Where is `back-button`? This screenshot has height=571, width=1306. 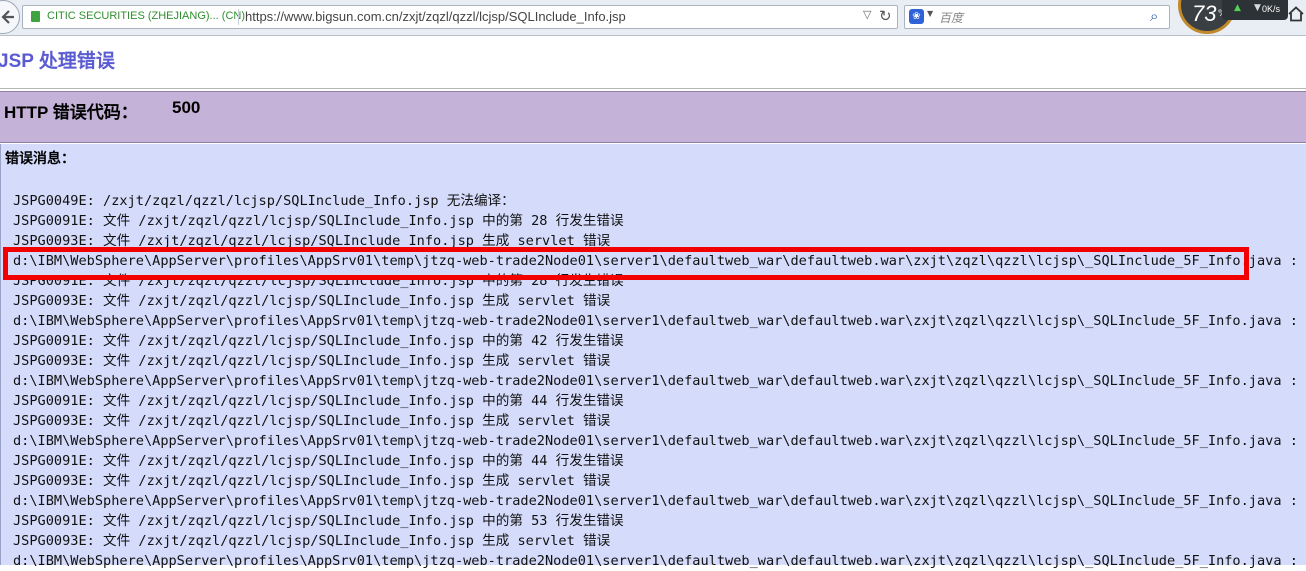
back-button is located at coordinates (10, 17).